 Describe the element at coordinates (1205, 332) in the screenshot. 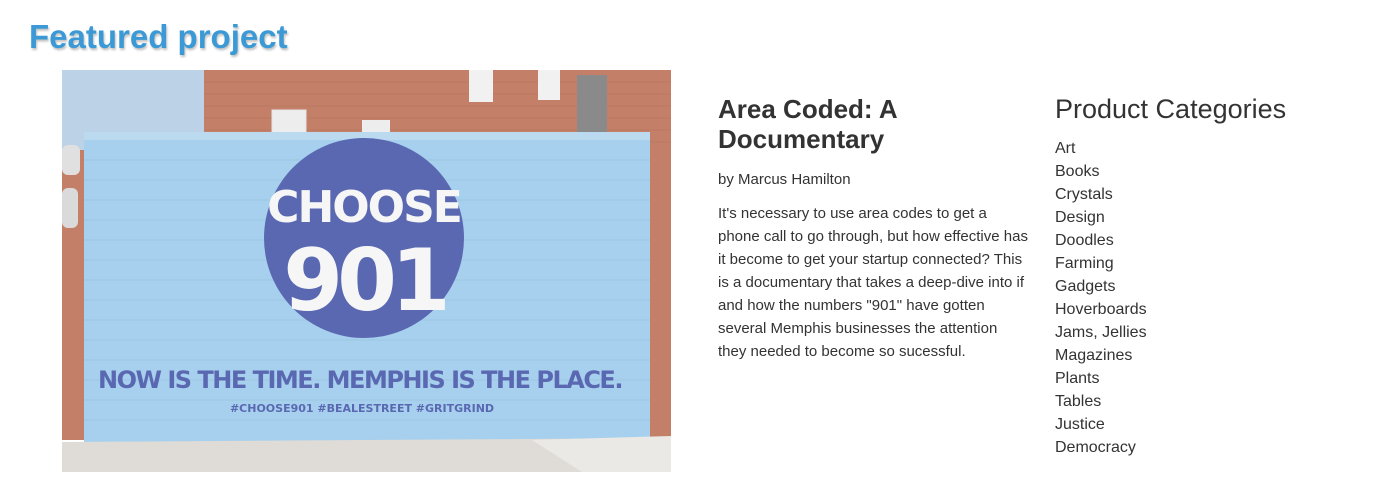

I see `category-item-jams-jellies: Jams, Jellies` at that location.